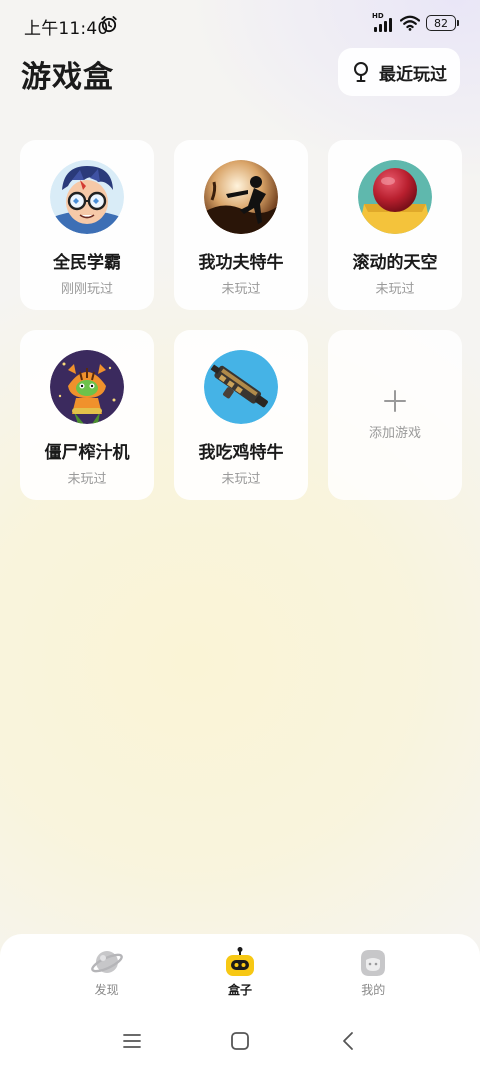  I want to click on nav-tab-discover: 发现, so click(107, 980).